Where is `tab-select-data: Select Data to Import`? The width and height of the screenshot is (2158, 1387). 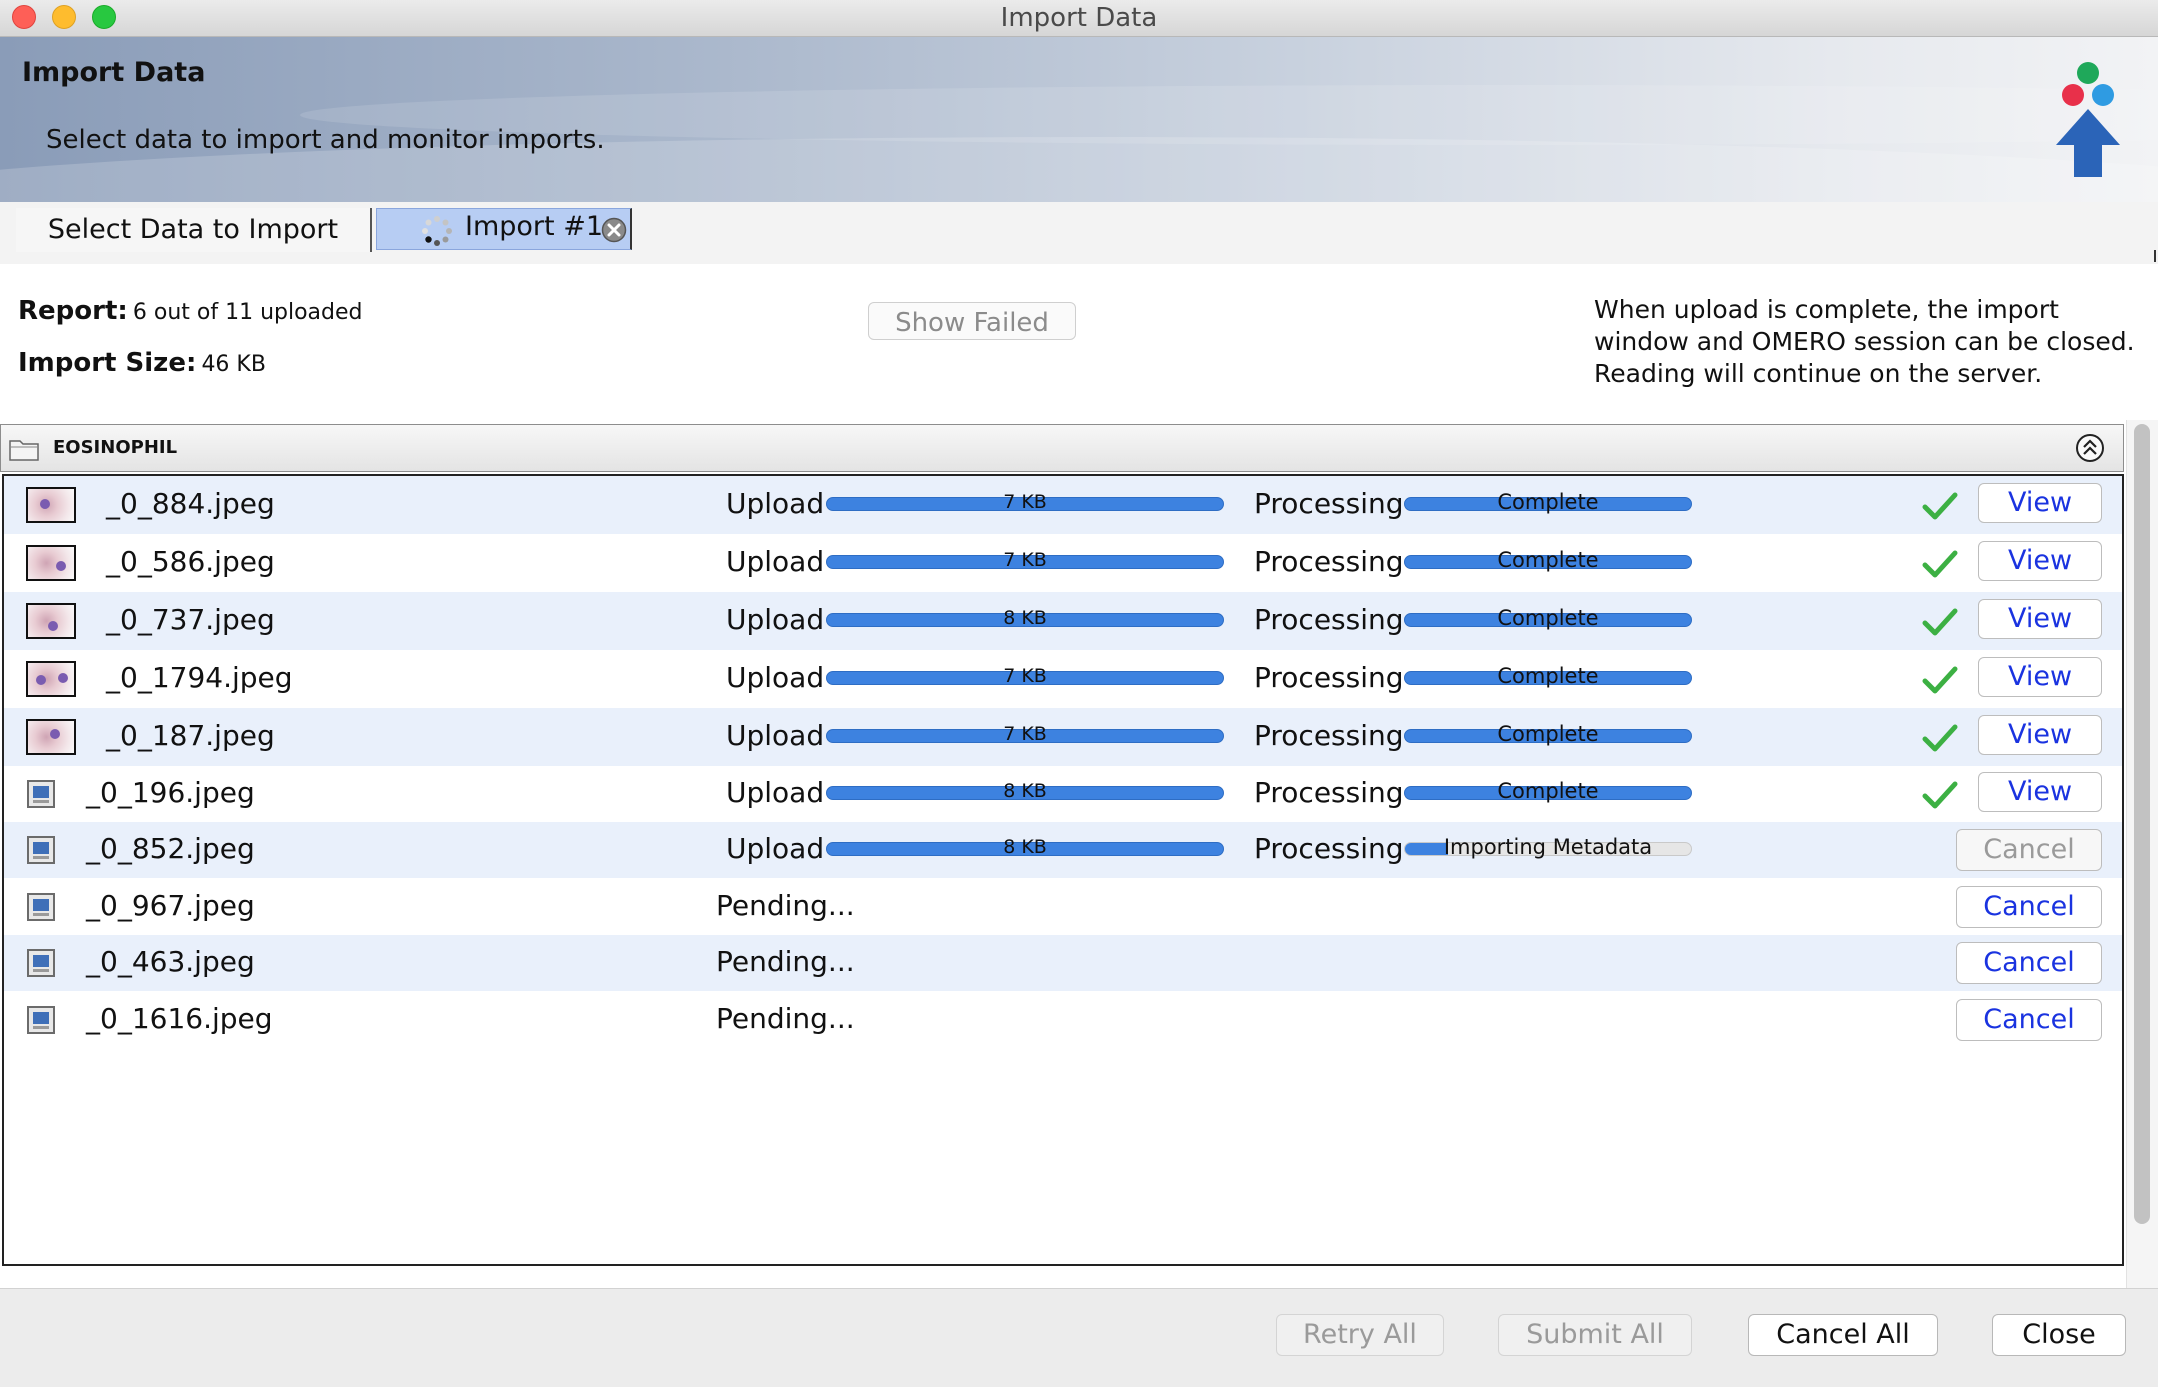 tab-select-data: Select Data to Import is located at coordinates (194, 230).